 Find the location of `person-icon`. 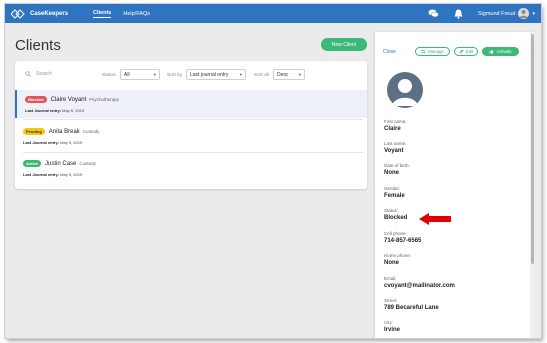

person-icon is located at coordinates (405, 92).